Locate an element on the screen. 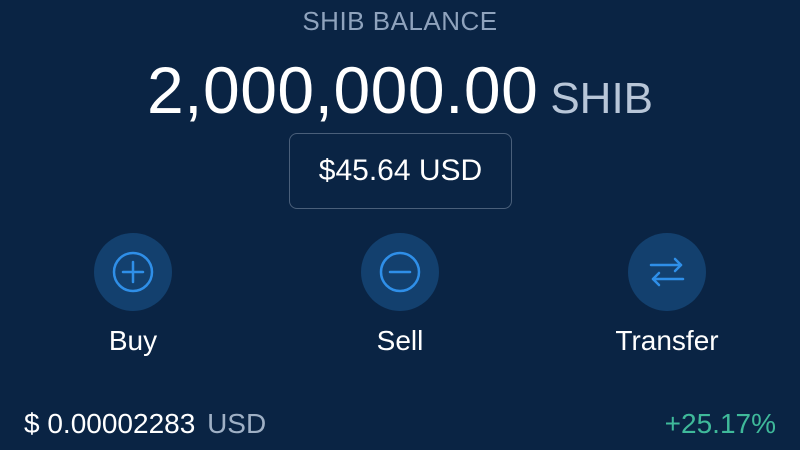  transfer-label: Transfer is located at coordinates (667, 340).